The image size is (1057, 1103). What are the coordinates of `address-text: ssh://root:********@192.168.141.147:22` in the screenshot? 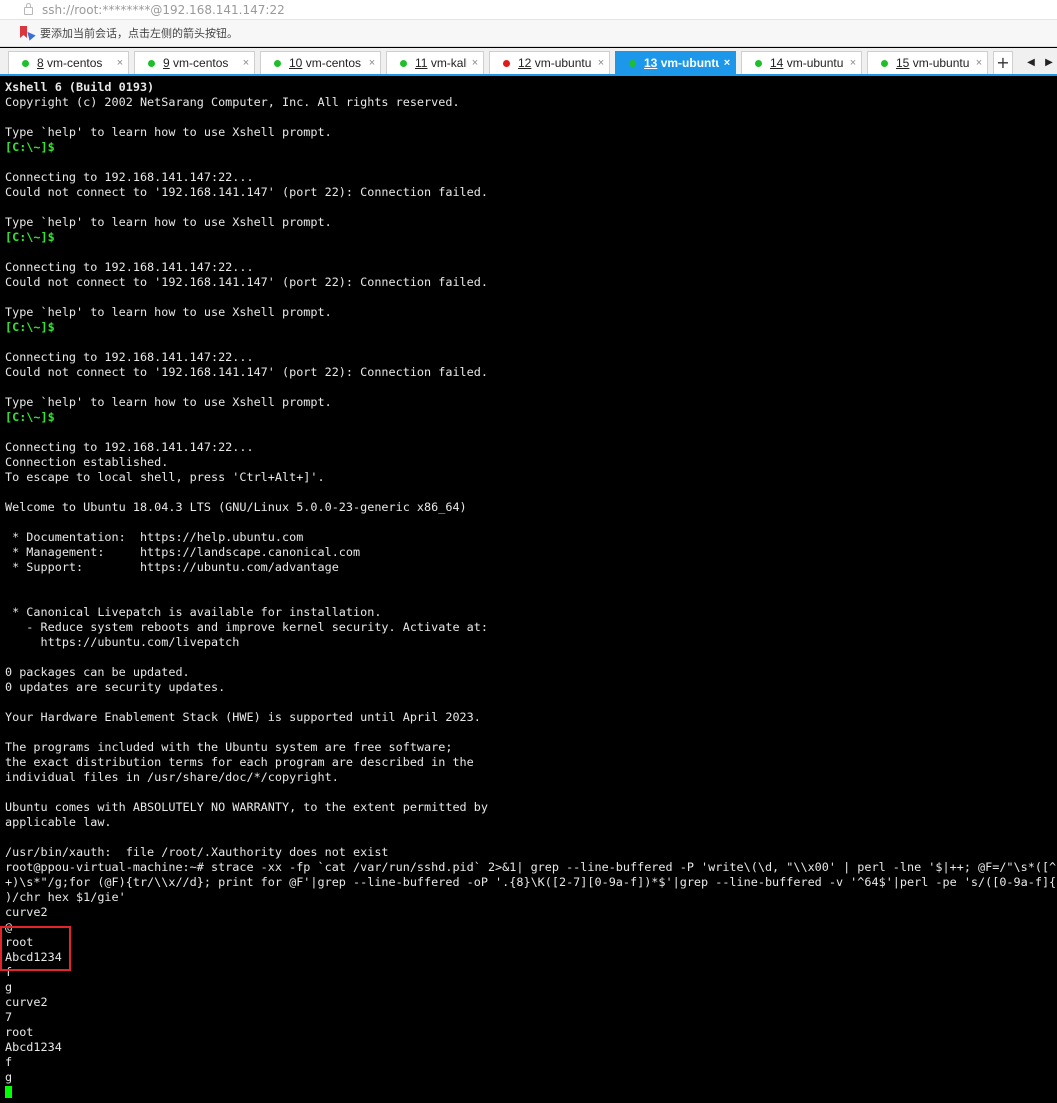 It's located at (163, 10).